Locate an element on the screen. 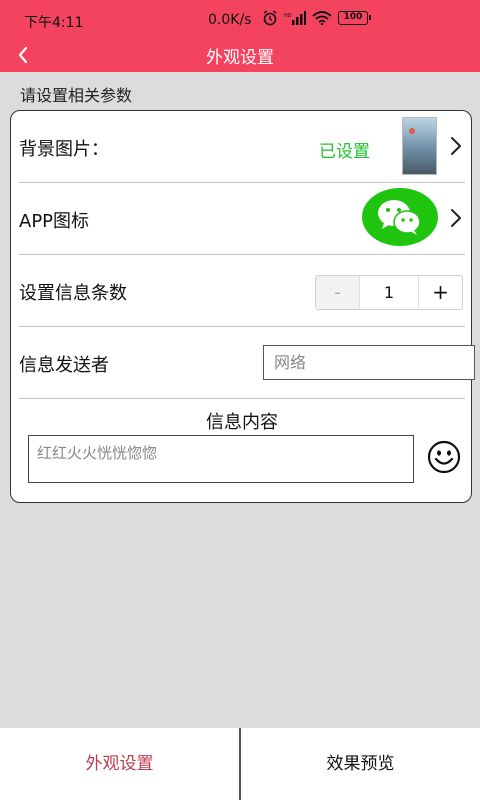  page-title: 外观设置 is located at coordinates (240, 58).